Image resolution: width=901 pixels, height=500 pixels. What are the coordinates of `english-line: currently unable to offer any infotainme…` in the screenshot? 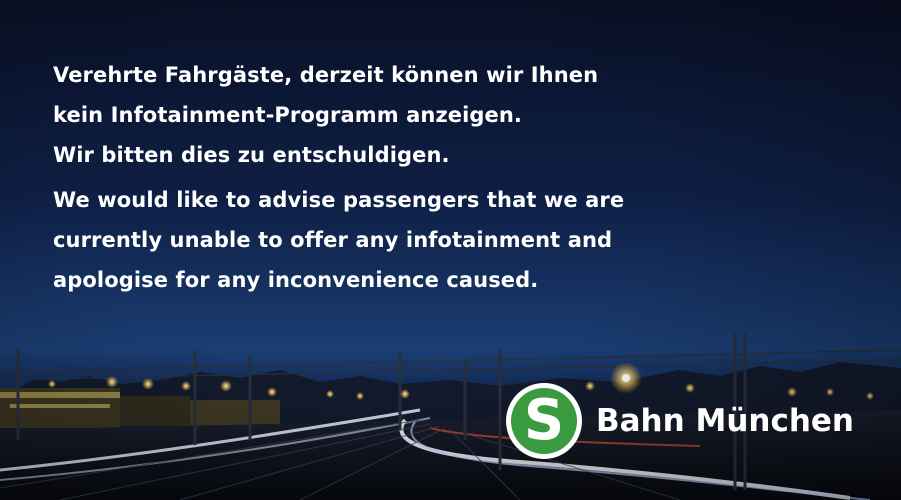 It's located at (333, 240).